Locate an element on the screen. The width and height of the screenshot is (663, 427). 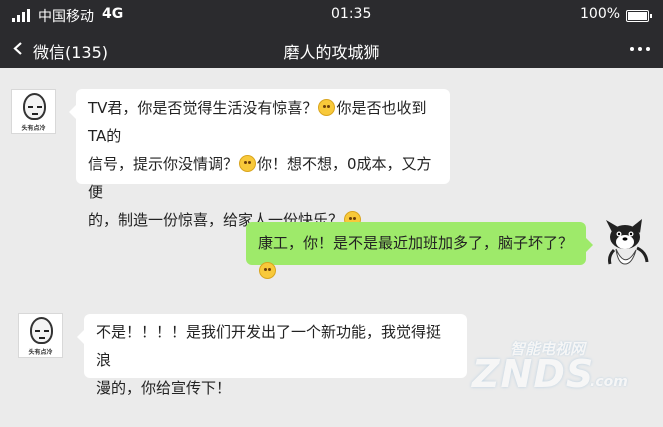
message-line: 信号，提示你没情调？ 你！想不想，0成本，又方便 is located at coordinates (260, 178).